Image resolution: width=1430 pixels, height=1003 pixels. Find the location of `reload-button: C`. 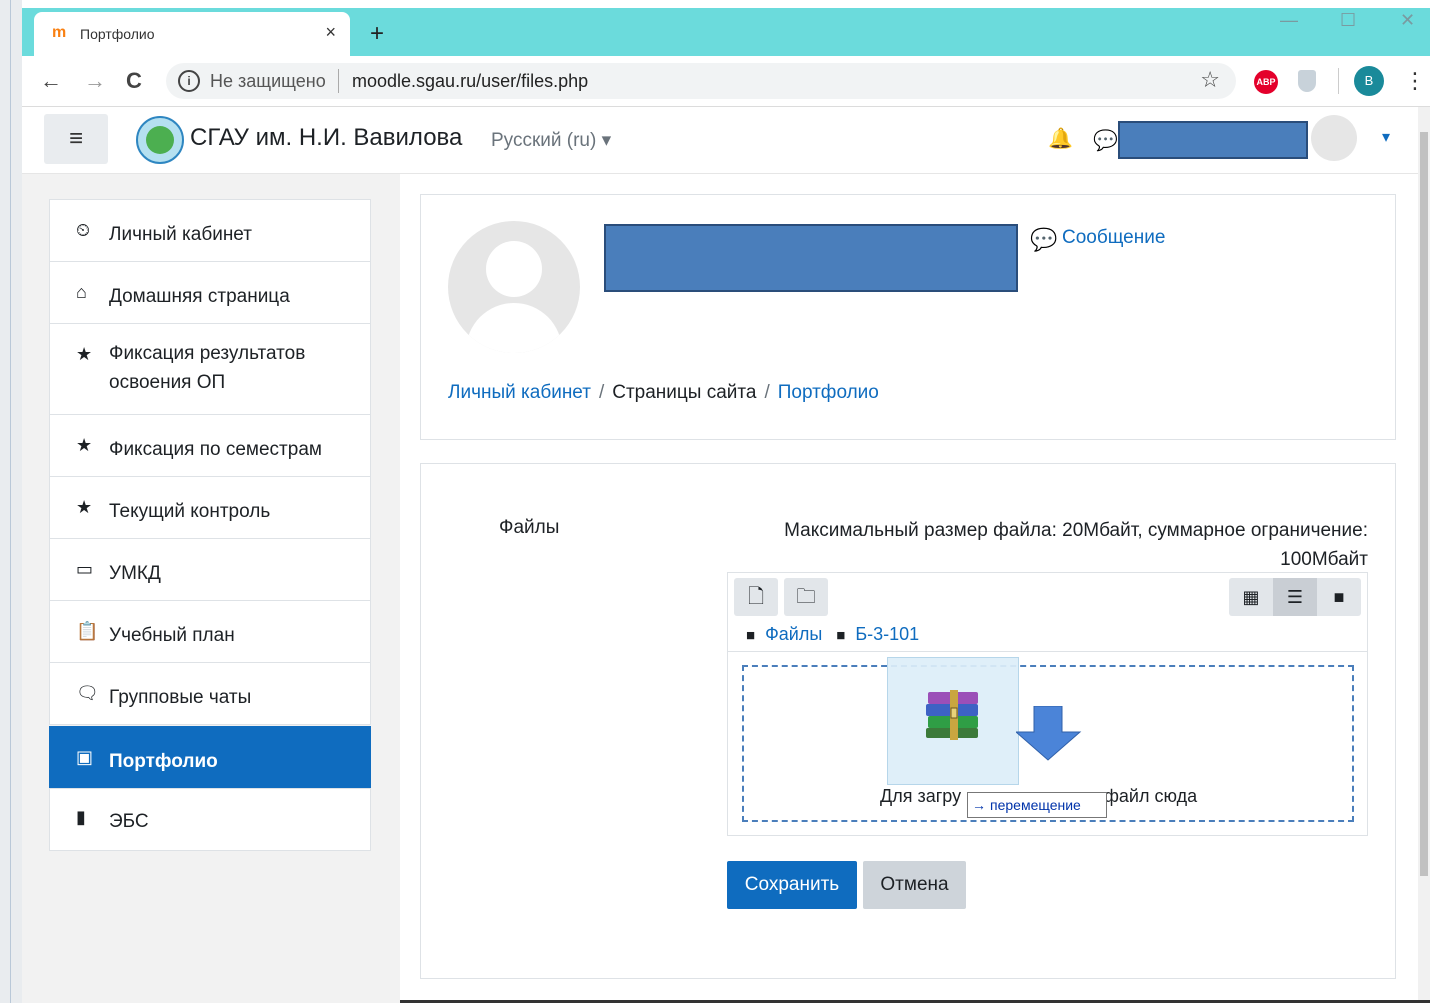

reload-button: C is located at coordinates (134, 81).